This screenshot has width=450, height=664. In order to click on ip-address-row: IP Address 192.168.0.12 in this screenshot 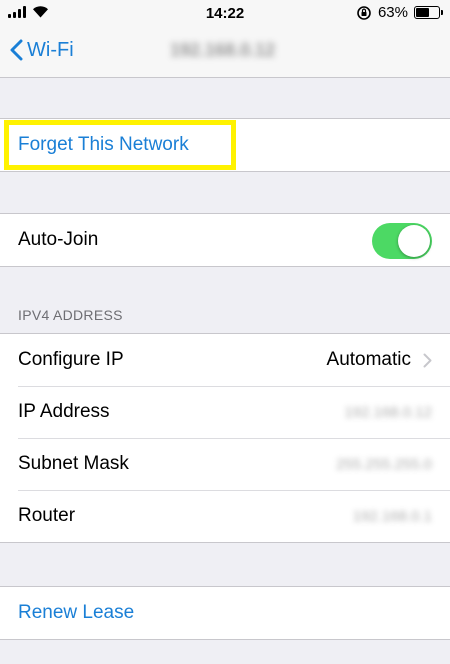, I will do `click(225, 412)`.